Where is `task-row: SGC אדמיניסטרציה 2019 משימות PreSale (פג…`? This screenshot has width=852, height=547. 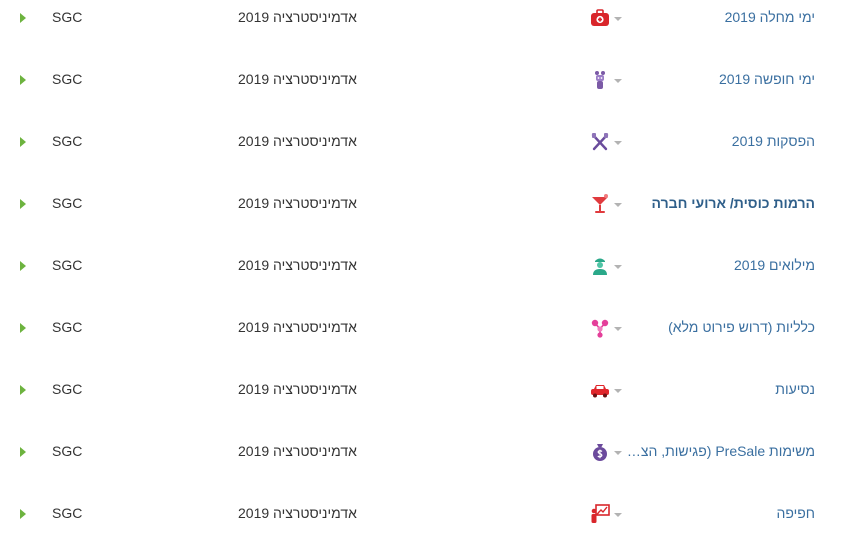 task-row: SGC אדמיניסטרציה 2019 משימות PreSale (פג… is located at coordinates (426, 465).